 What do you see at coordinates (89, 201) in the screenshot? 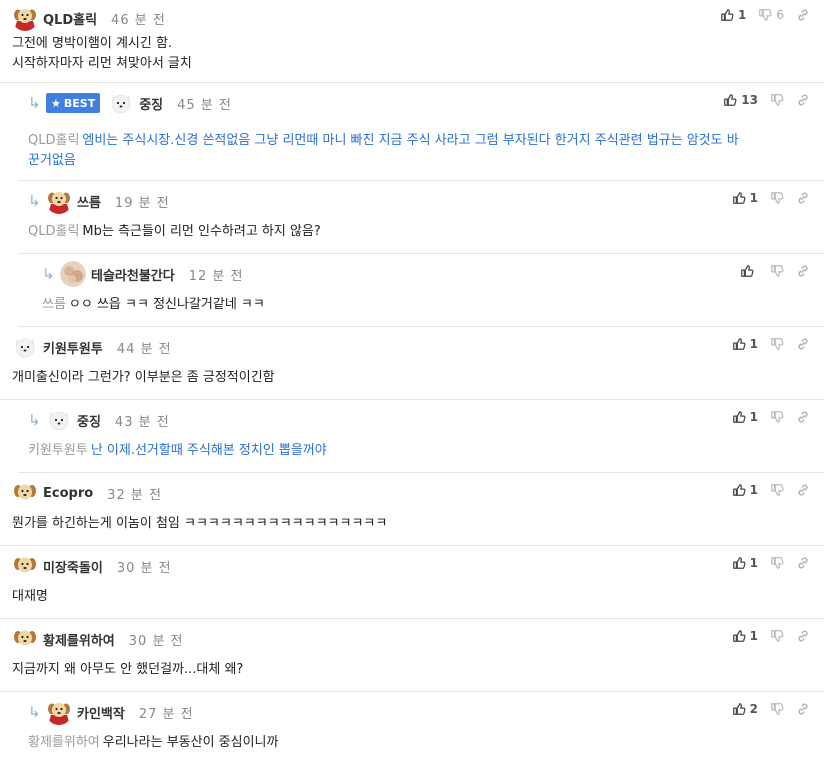
I see `comment-author: 쓰름` at bounding box center [89, 201].